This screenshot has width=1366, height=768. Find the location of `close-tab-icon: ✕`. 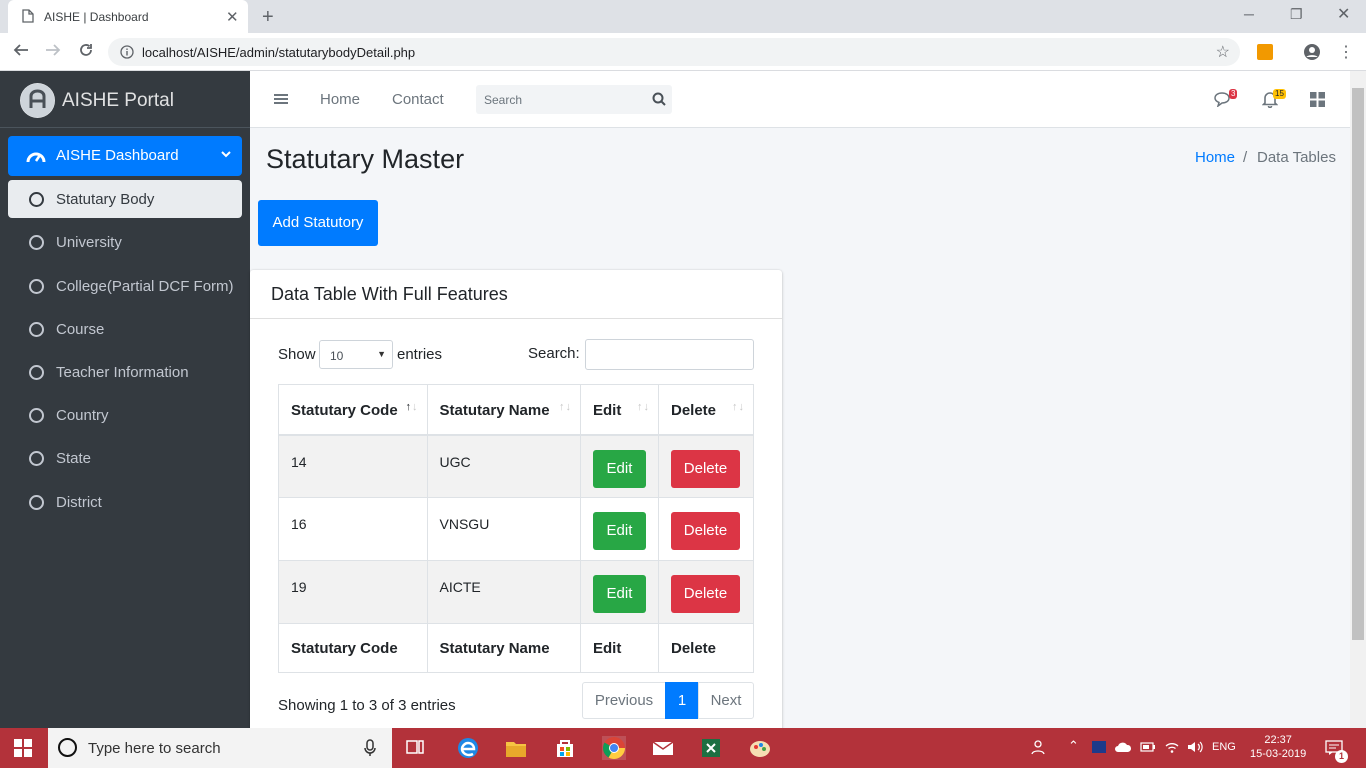

close-tab-icon: ✕ is located at coordinates (232, 17).